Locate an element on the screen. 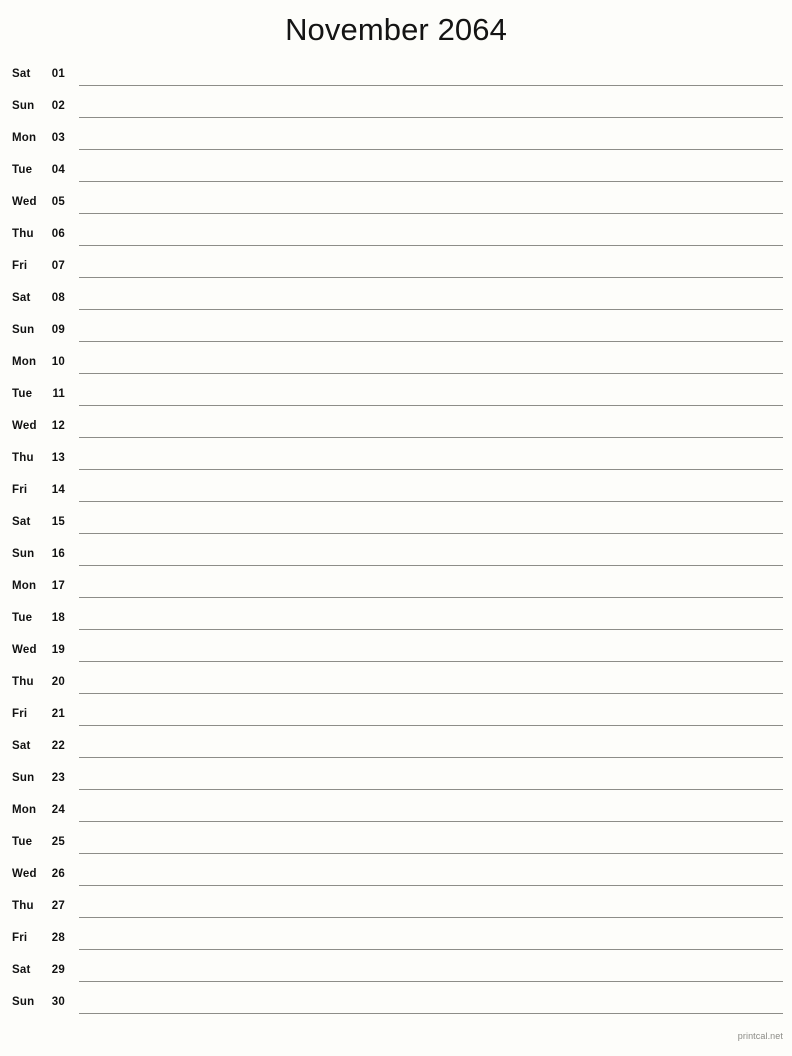 The height and width of the screenshot is (1056, 792). day-date-number: 30 is located at coordinates (58, 1002).